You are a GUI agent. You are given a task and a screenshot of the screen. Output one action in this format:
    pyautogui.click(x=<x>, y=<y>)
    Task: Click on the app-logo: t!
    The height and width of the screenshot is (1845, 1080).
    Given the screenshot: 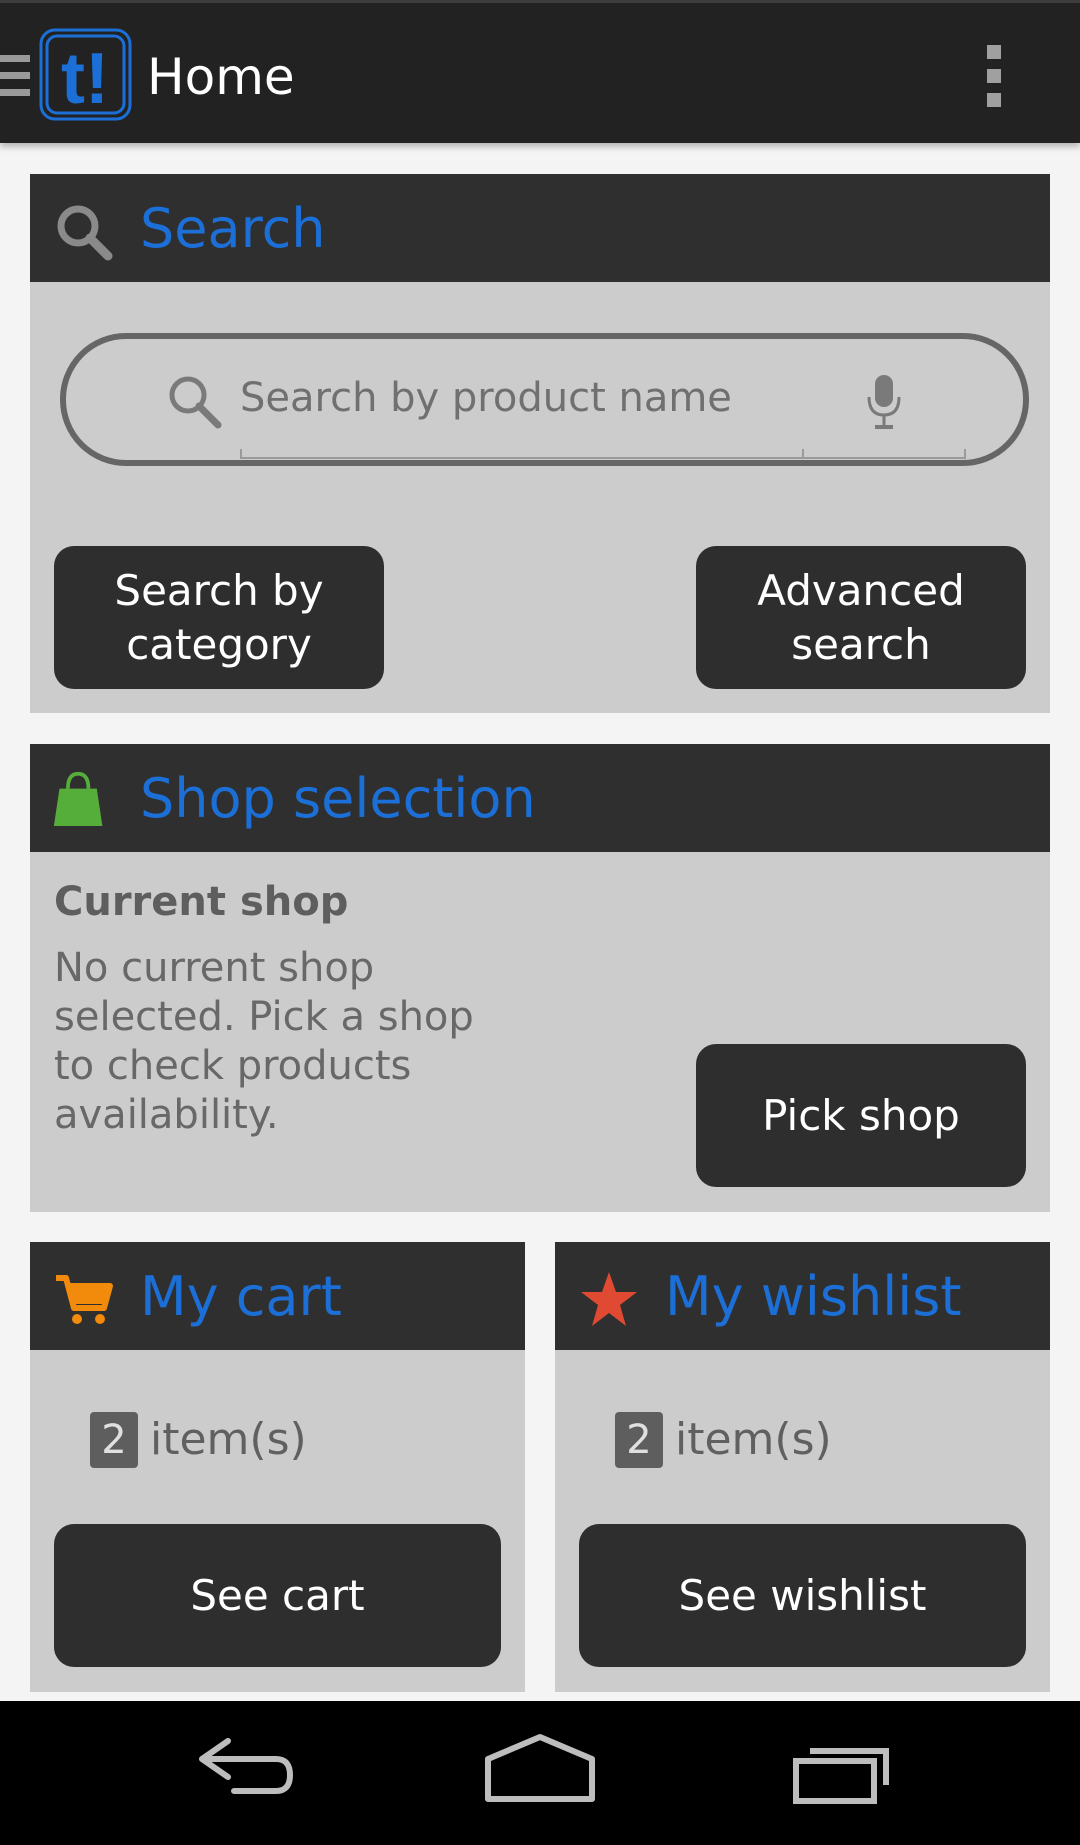 What is the action you would take?
    pyautogui.click(x=85, y=74)
    